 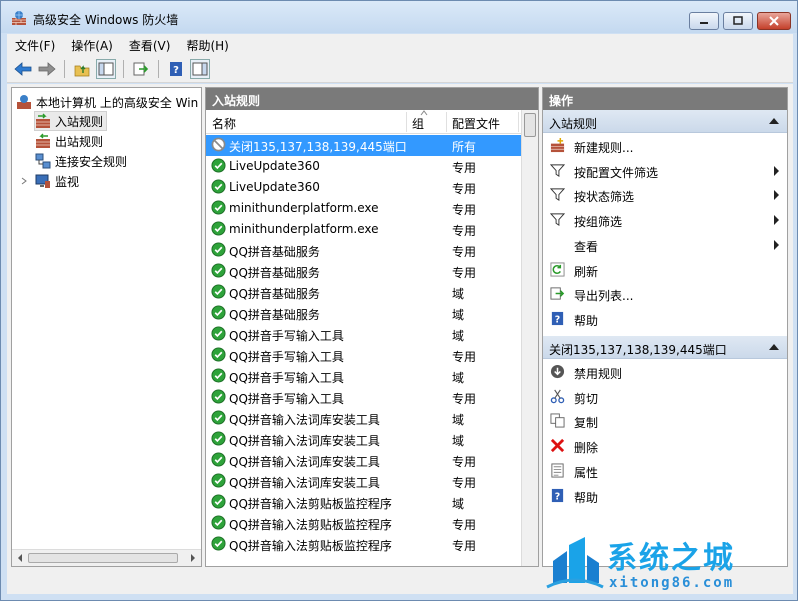 What do you see at coordinates (81, 161) in the screenshot?
I see `tree-item-connection-security-rules: 连接安全规则` at bounding box center [81, 161].